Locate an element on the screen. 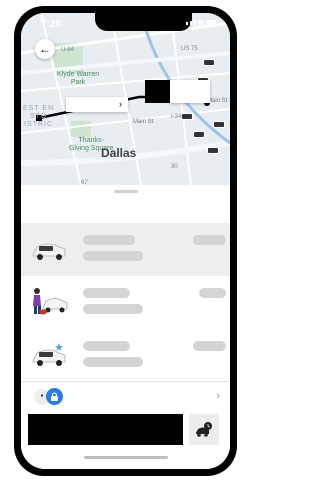  confirm-ride-button is located at coordinates (105, 429).